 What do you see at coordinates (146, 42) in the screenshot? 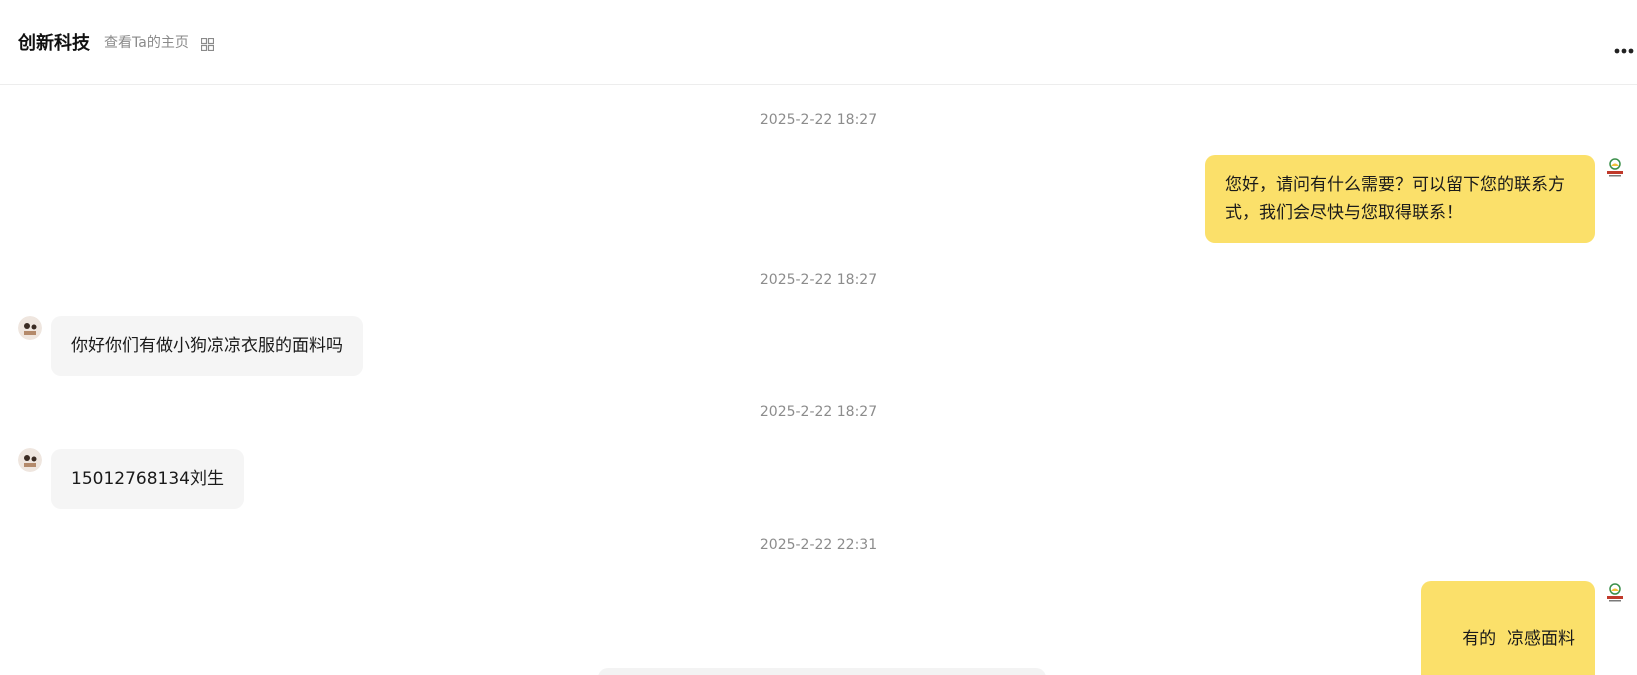
I see `view-profile-link: 查看Ta的主页` at bounding box center [146, 42].